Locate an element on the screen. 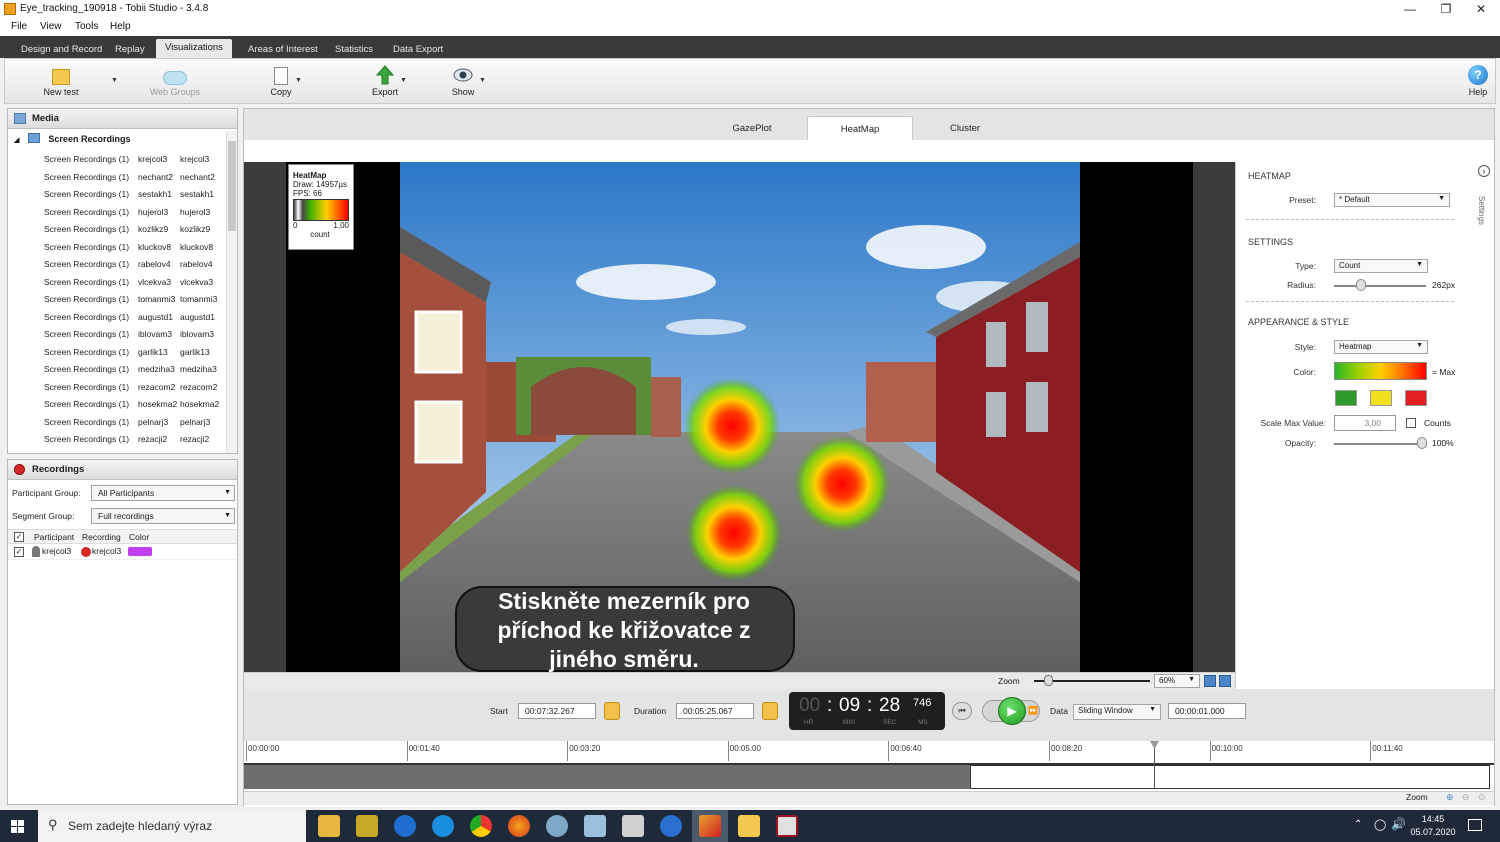 The height and width of the screenshot is (842, 1500). media-list-item: Screen Recordings (1) sestakh1 sestakh1 is located at coordinates (137, 198).